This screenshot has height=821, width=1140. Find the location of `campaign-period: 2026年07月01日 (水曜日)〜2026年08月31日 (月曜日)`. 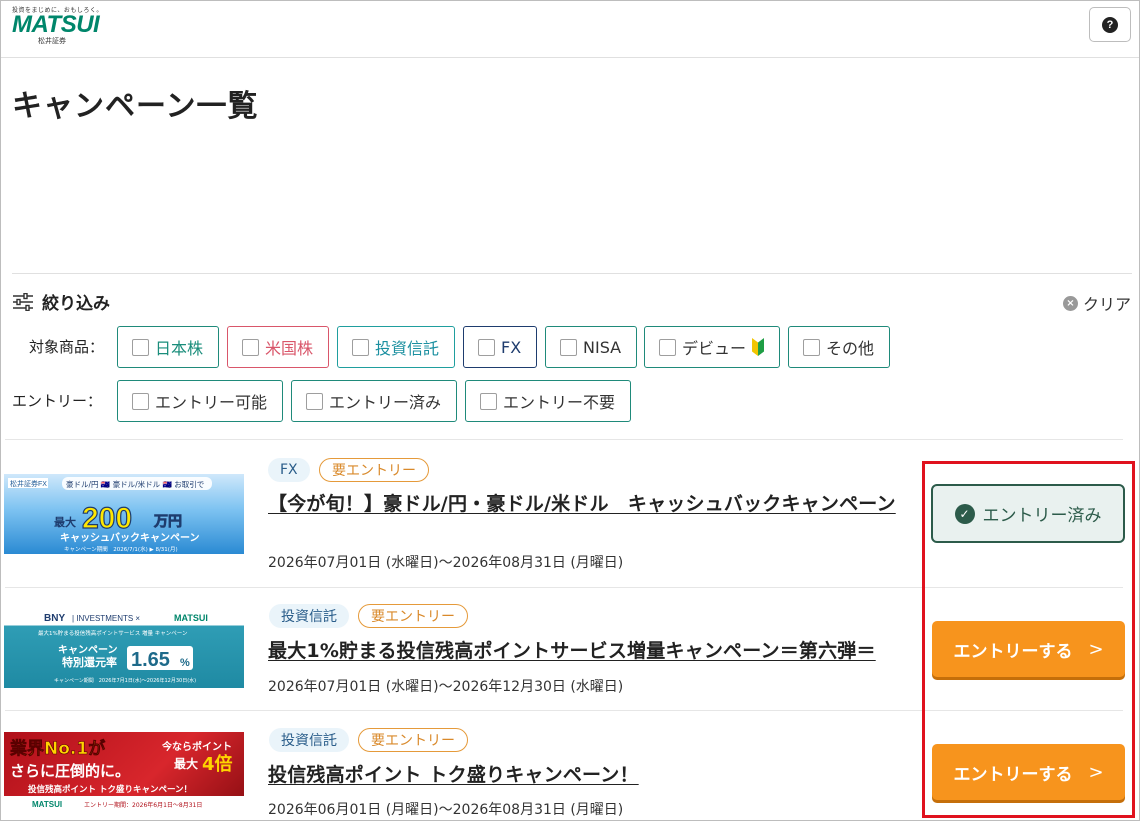

campaign-period: 2026年07月01日 (水曜日)〜2026年08月31日 (月曜日) is located at coordinates (446, 563).